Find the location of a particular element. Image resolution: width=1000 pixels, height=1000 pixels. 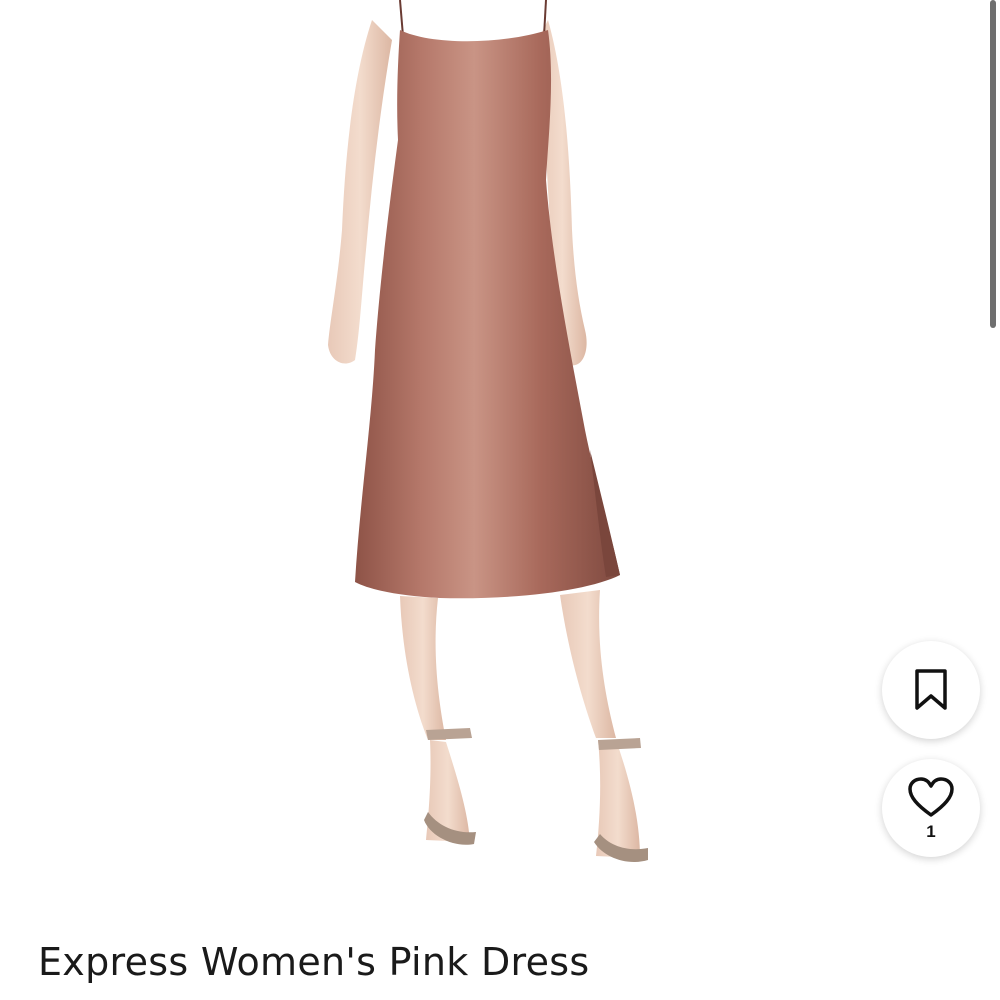

heart-icon is located at coordinates (931, 797).